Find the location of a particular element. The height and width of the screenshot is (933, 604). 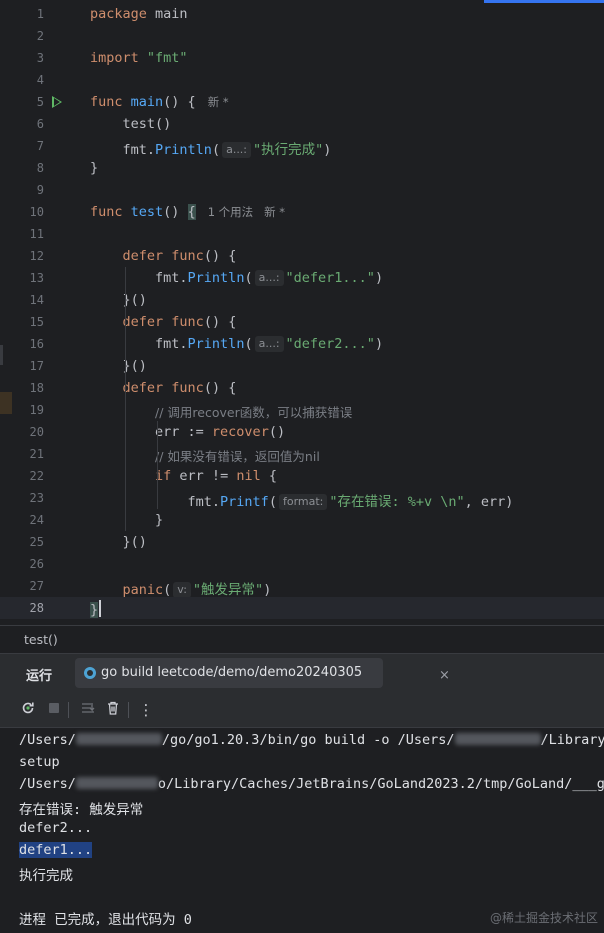

code-text: } is located at coordinates (96, 609).